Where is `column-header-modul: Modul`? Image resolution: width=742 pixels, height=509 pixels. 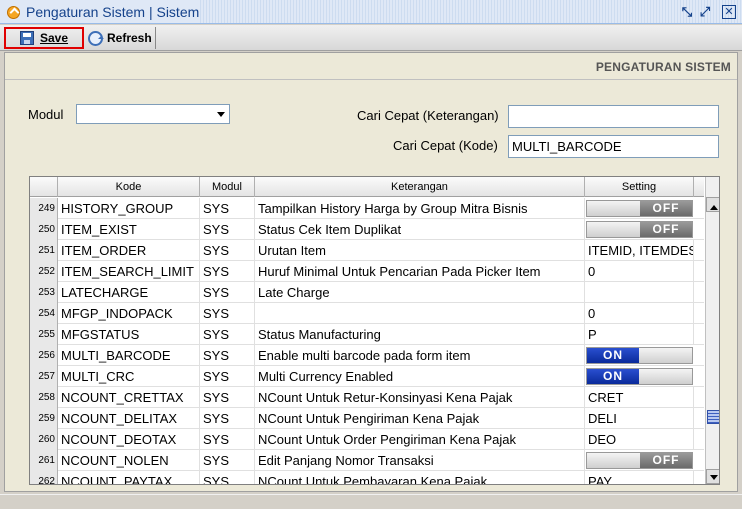 column-header-modul: Modul is located at coordinates (227, 187).